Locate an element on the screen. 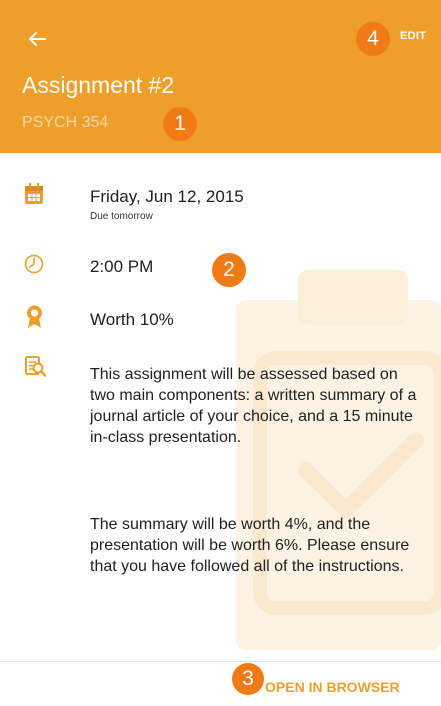 The width and height of the screenshot is (441, 706). course-code: PSYCH 354 is located at coordinates (65, 122).